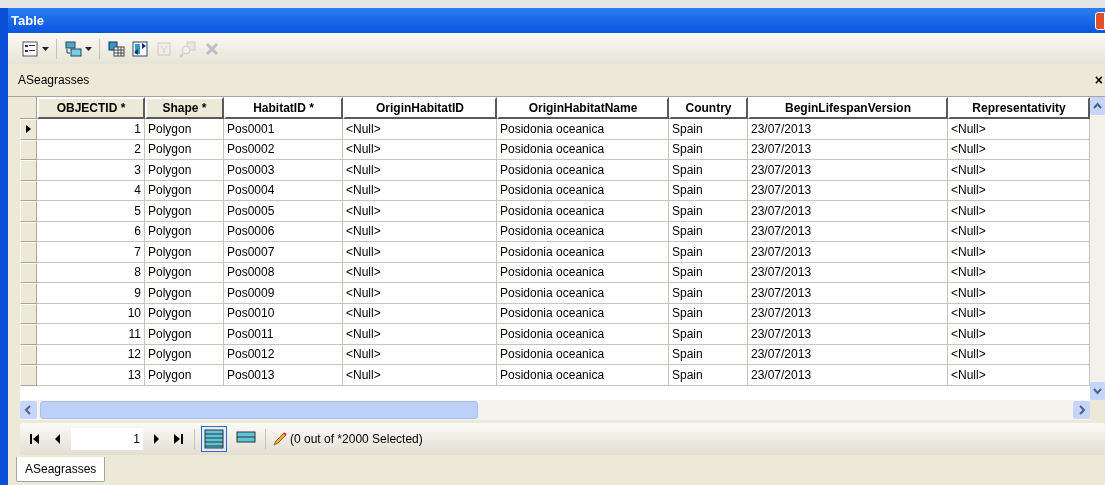 The height and width of the screenshot is (485, 1105). I want to click on tab: ASeagrasses, so click(61, 469).